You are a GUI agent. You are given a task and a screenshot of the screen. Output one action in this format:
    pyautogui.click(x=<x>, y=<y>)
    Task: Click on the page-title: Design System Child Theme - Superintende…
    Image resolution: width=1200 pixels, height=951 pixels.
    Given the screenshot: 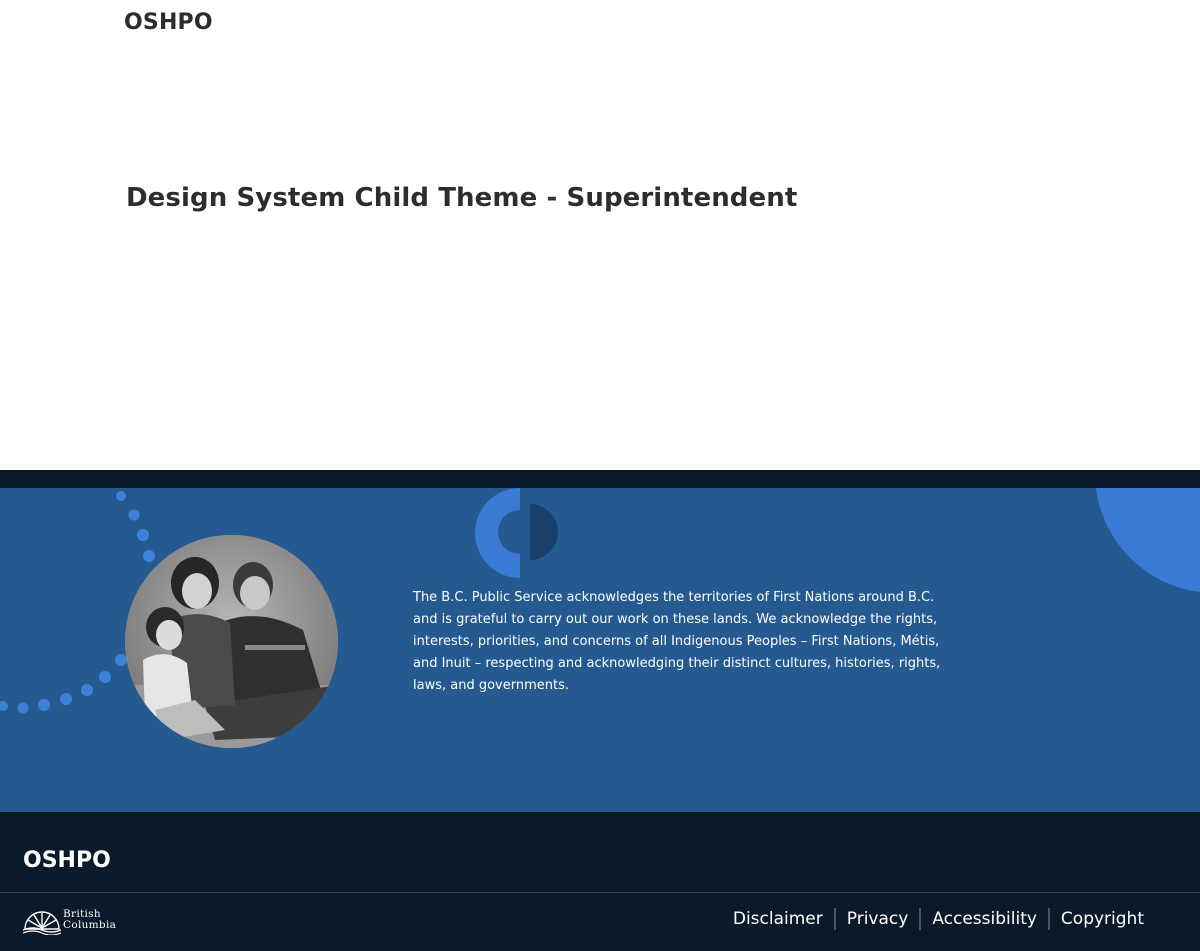 What is the action you would take?
    pyautogui.click(x=462, y=198)
    